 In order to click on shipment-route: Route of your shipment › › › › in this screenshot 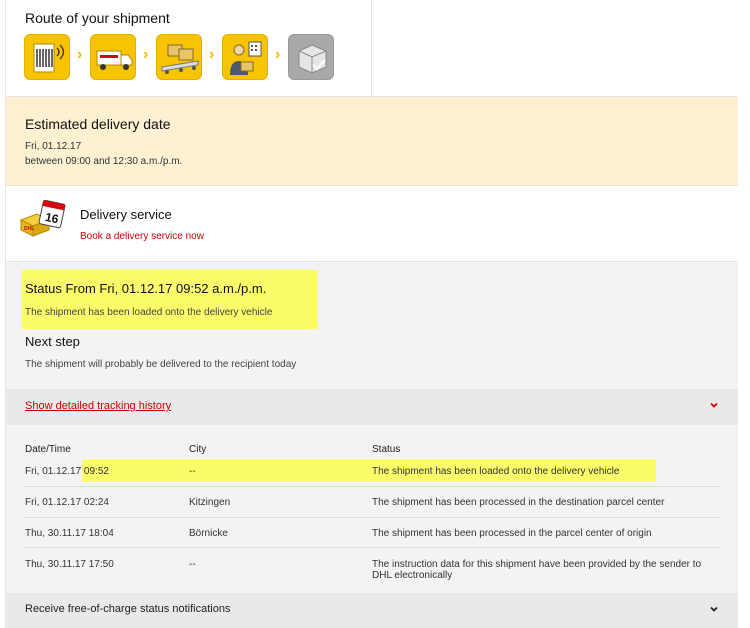, I will do `click(189, 48)`.